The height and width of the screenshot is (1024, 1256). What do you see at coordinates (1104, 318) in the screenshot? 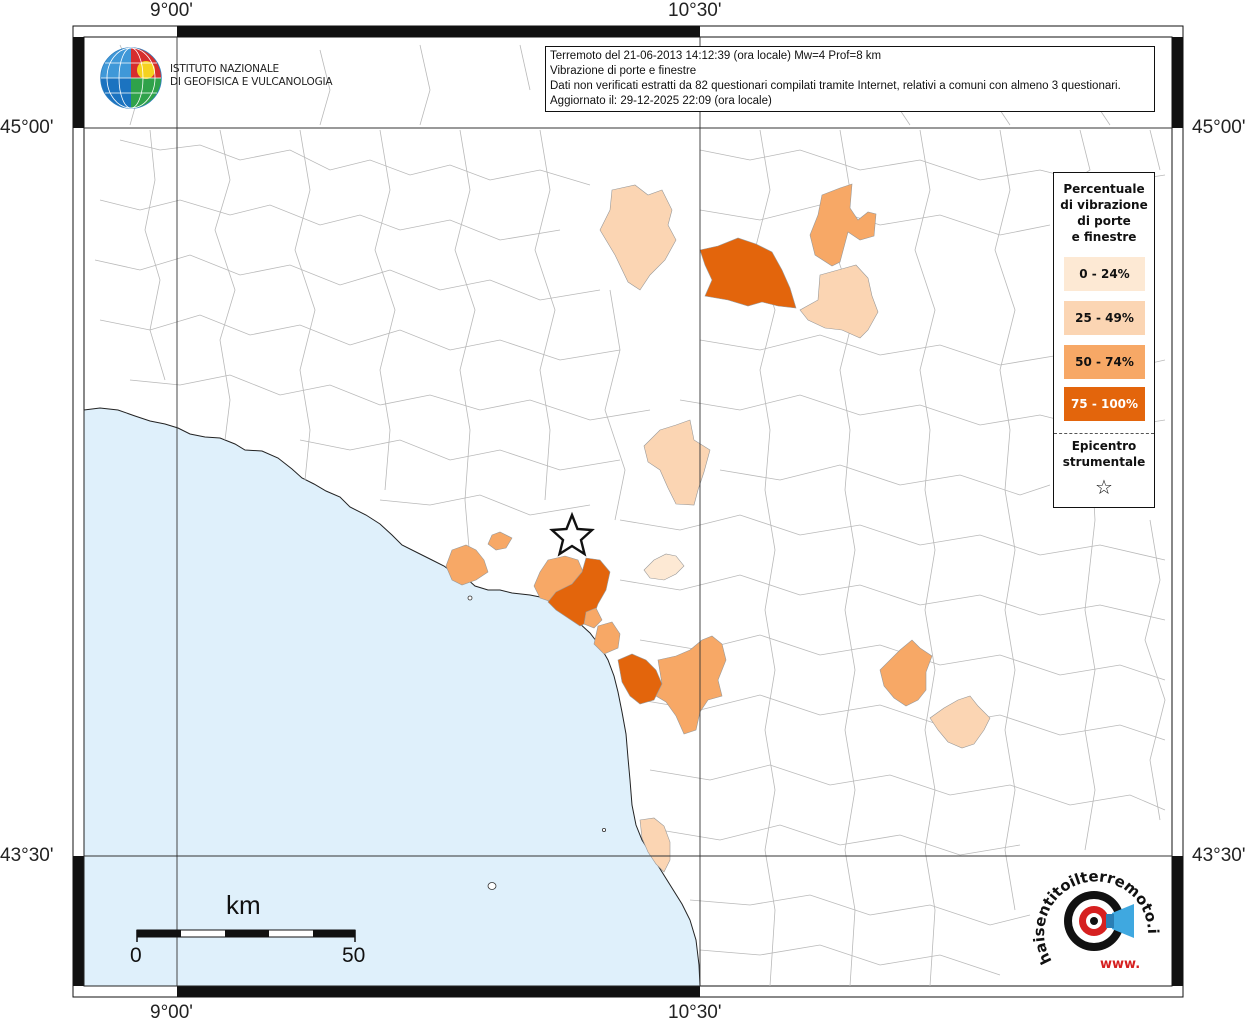
I see `legend-class-25-49: 25 - 49%` at bounding box center [1104, 318].